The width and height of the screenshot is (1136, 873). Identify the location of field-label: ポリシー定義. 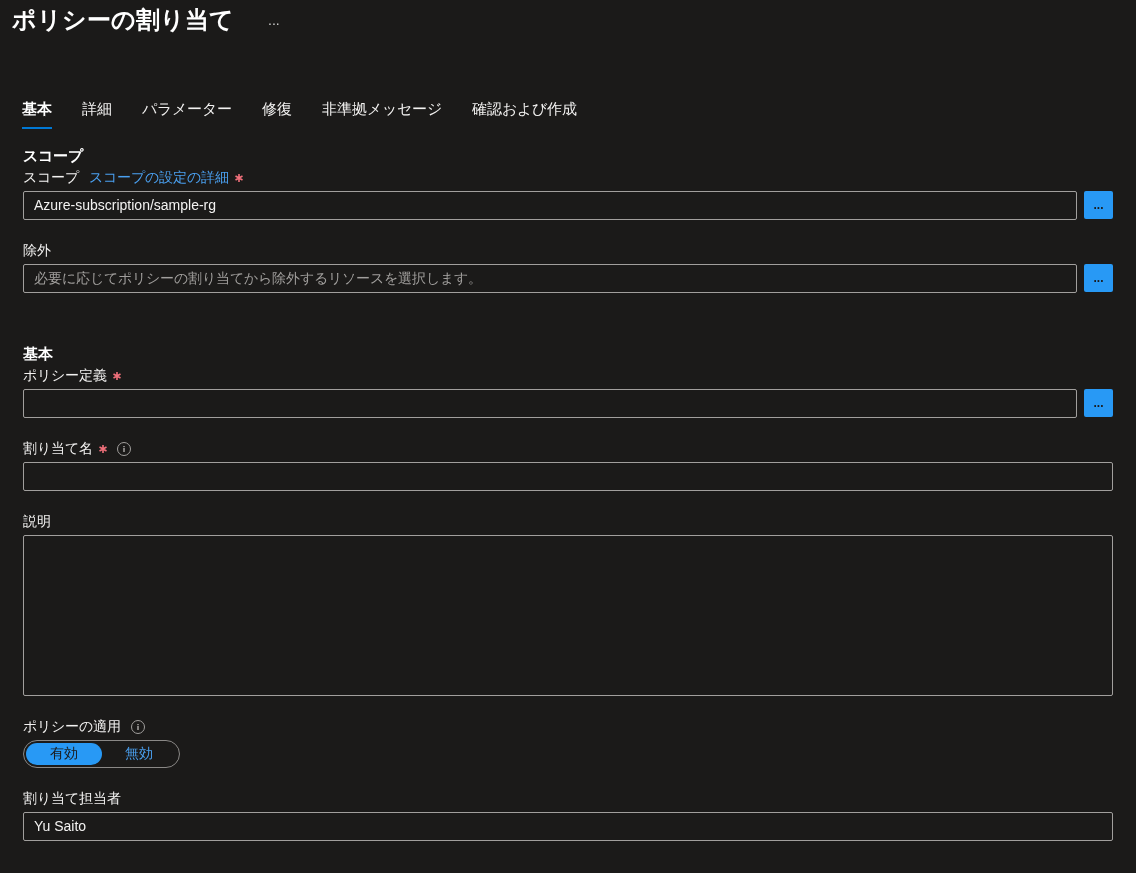
(65, 375).